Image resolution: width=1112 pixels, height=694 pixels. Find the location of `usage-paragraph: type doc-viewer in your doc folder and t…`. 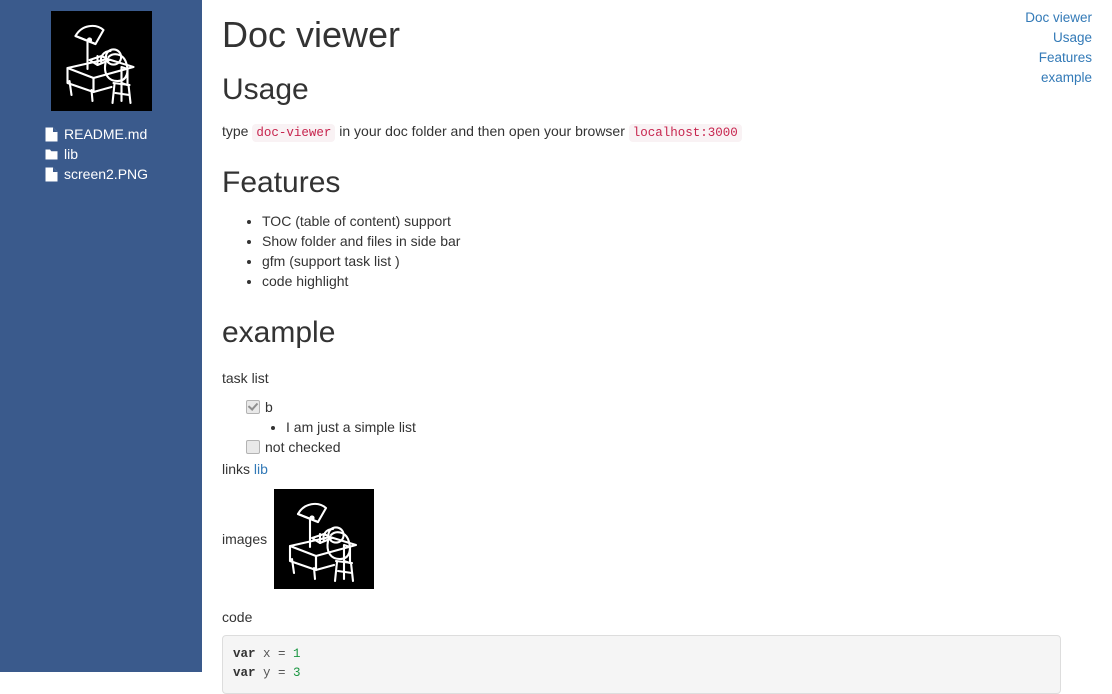

usage-paragraph: type doc-viewer in your doc folder and t… is located at coordinates (657, 125).